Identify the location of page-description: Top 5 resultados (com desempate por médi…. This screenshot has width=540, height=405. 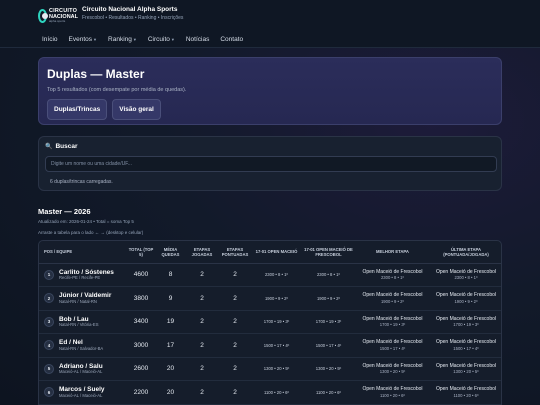
(117, 90).